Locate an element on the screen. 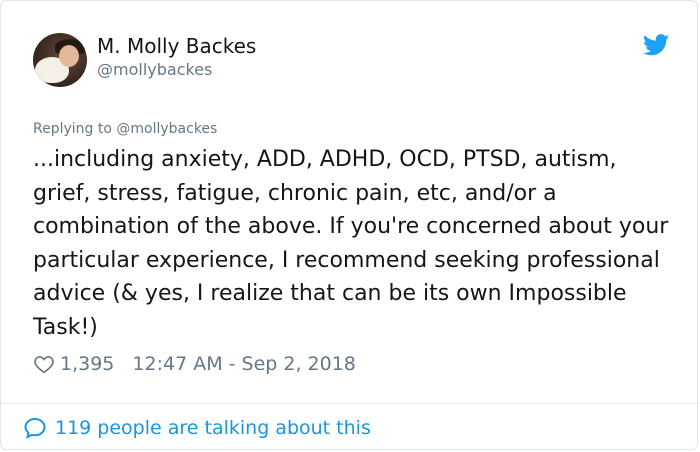  author-handle: @mollybackes is located at coordinates (154, 69).